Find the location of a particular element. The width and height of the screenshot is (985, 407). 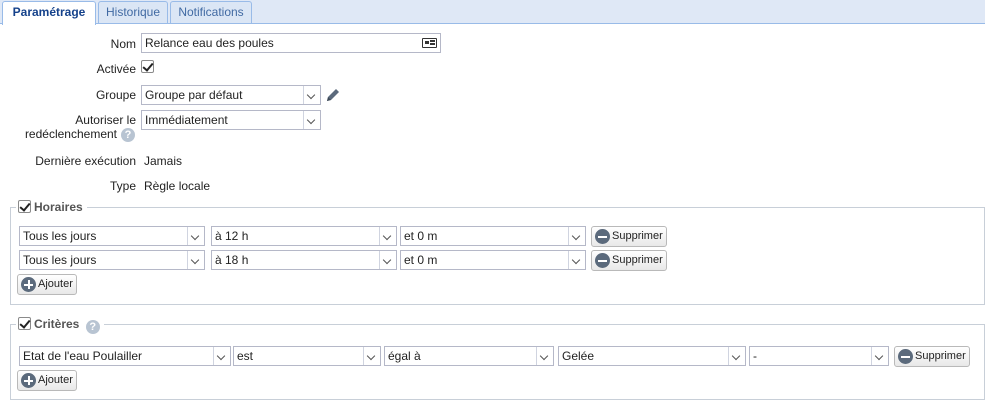

horaires-title: Horaires is located at coordinates (58, 207).